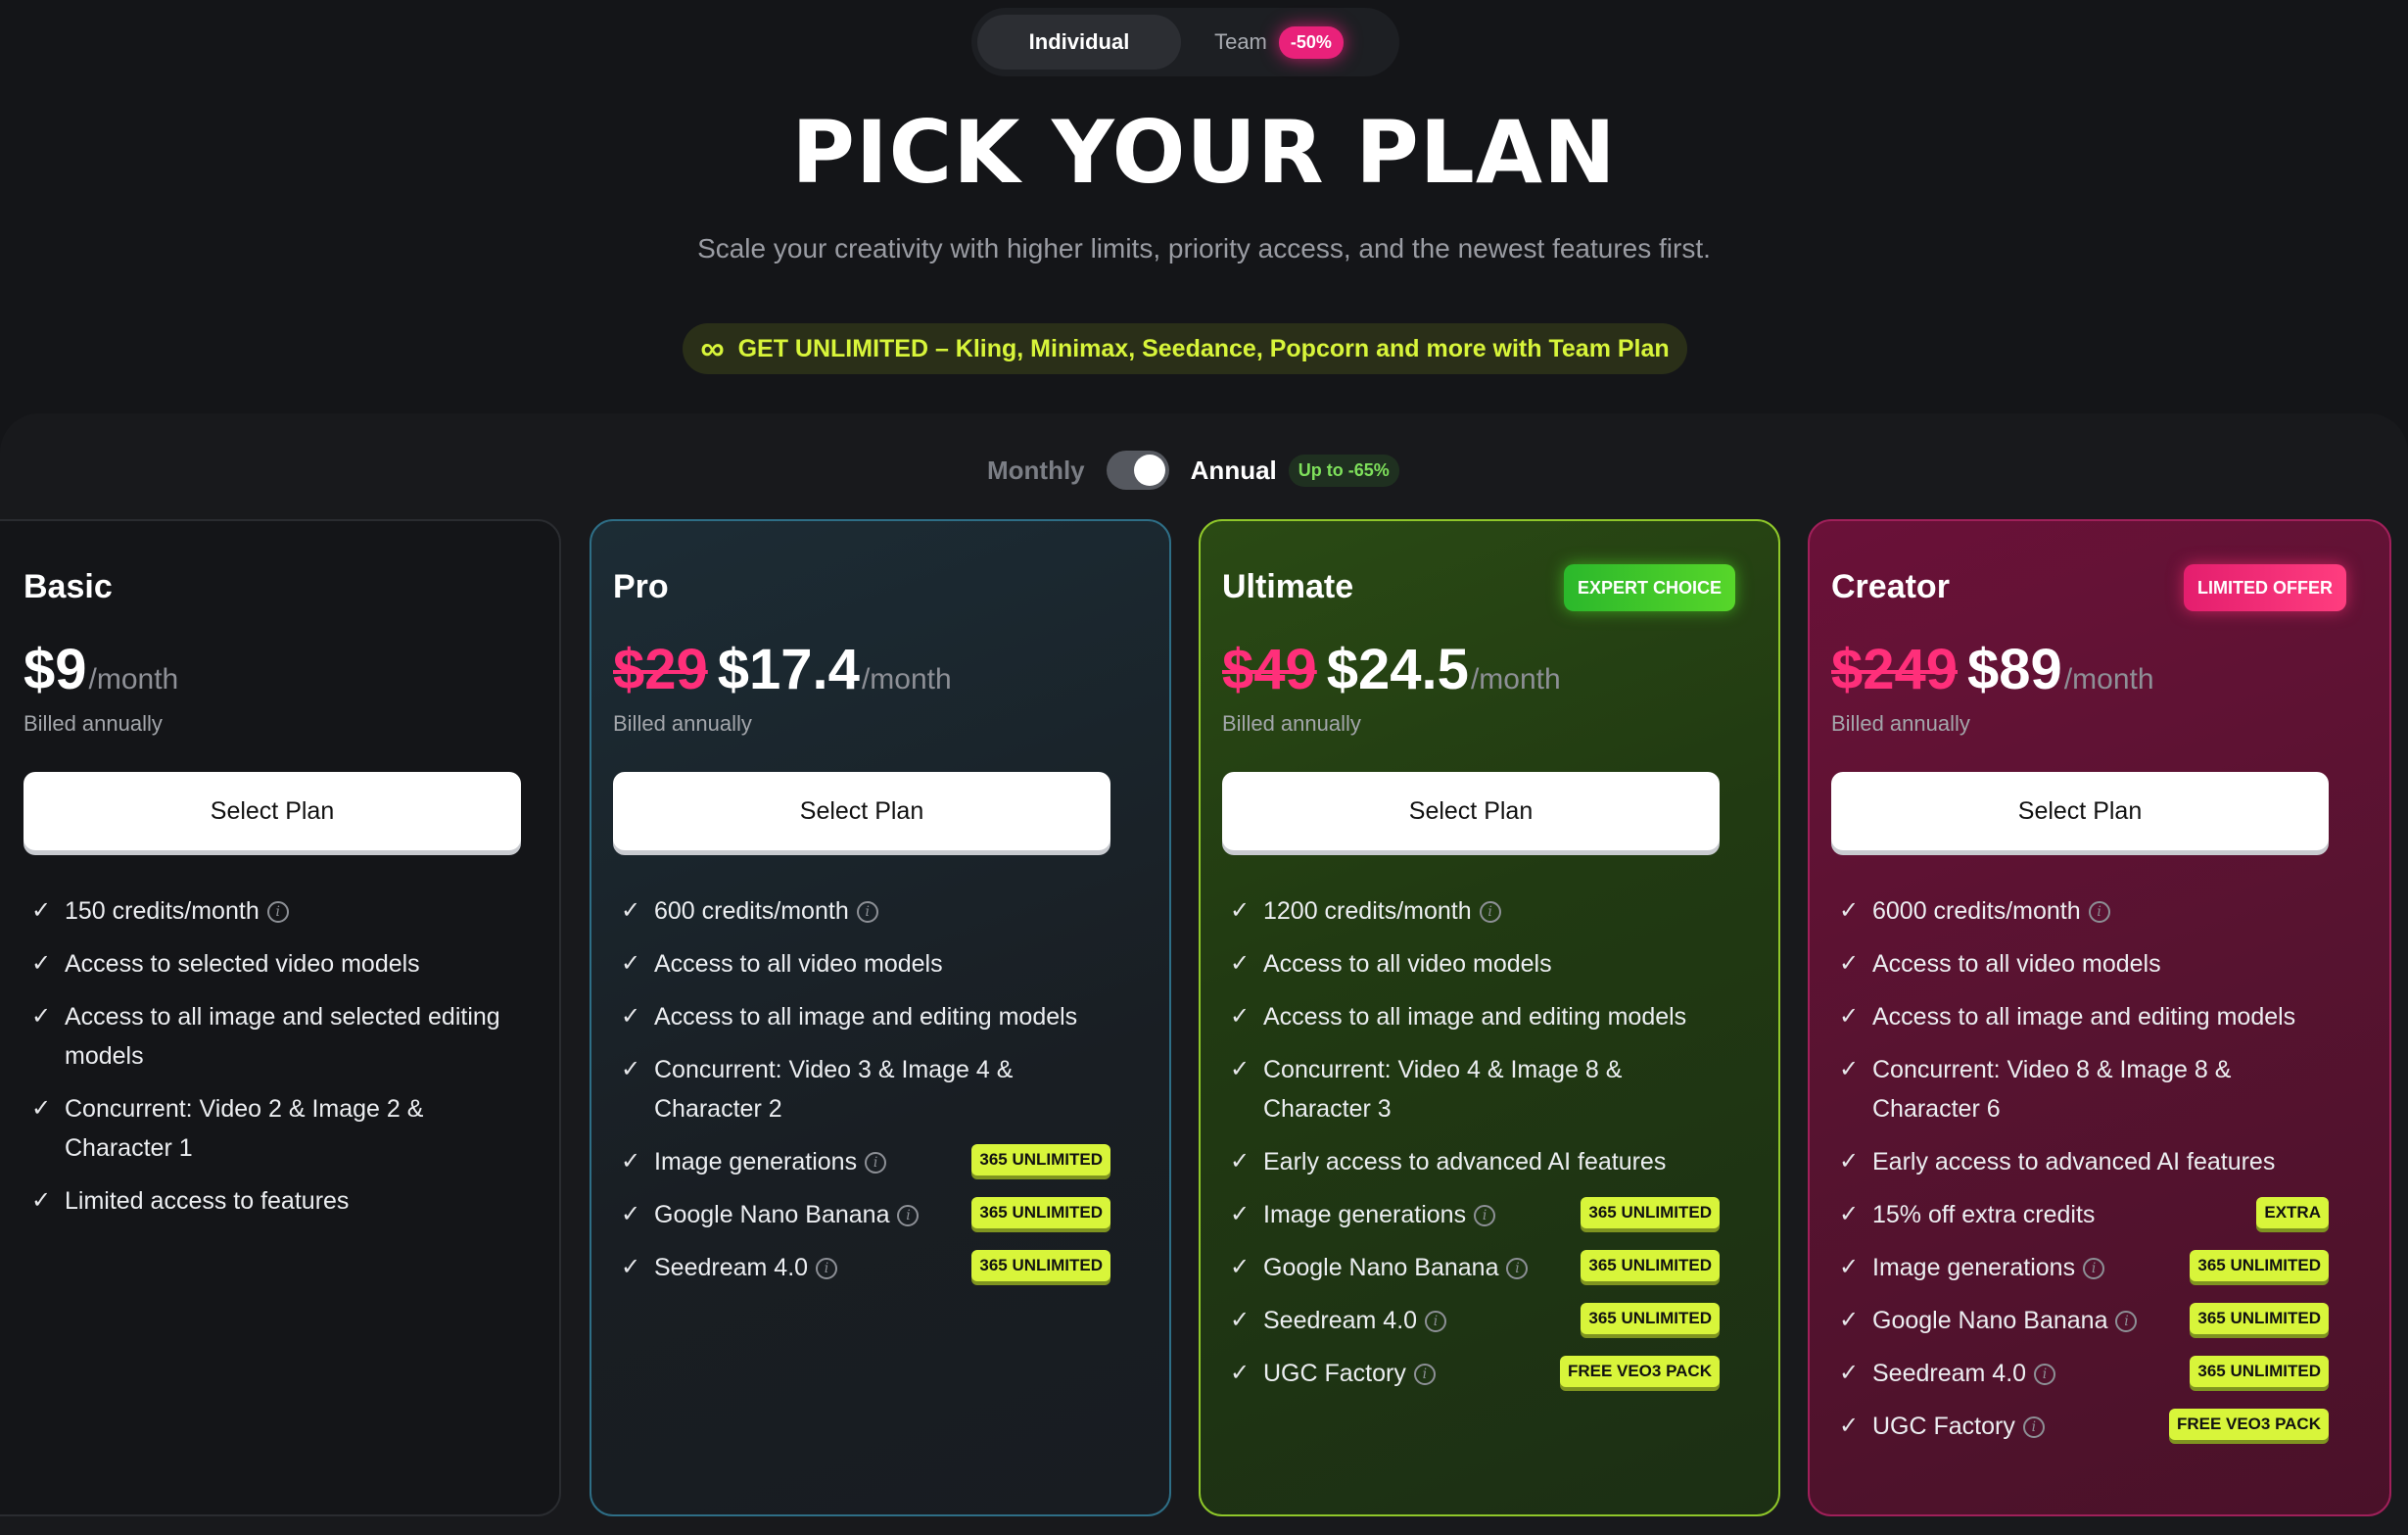  What do you see at coordinates (1288, 586) in the screenshot?
I see `plan-name: Ultimate` at bounding box center [1288, 586].